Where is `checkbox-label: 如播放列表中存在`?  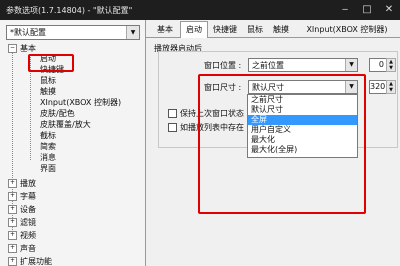 checkbox-label: 如播放列表中存在 is located at coordinates (212, 127).